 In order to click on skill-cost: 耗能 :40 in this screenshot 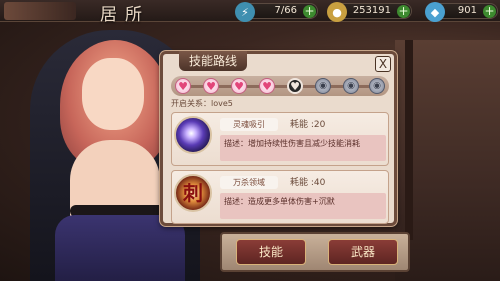, I will do `click(308, 183)`.